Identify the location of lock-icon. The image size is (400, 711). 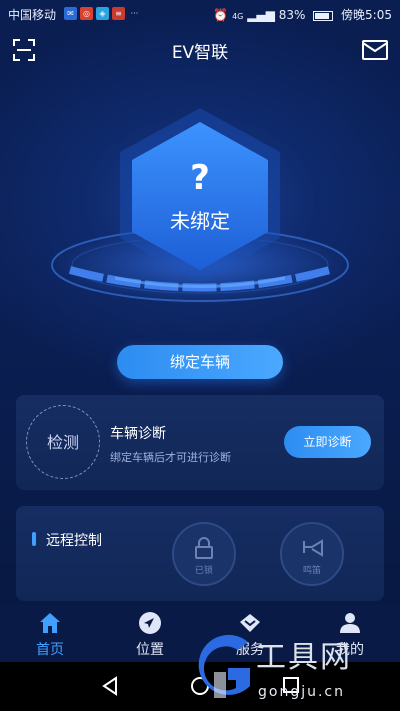
(204, 548).